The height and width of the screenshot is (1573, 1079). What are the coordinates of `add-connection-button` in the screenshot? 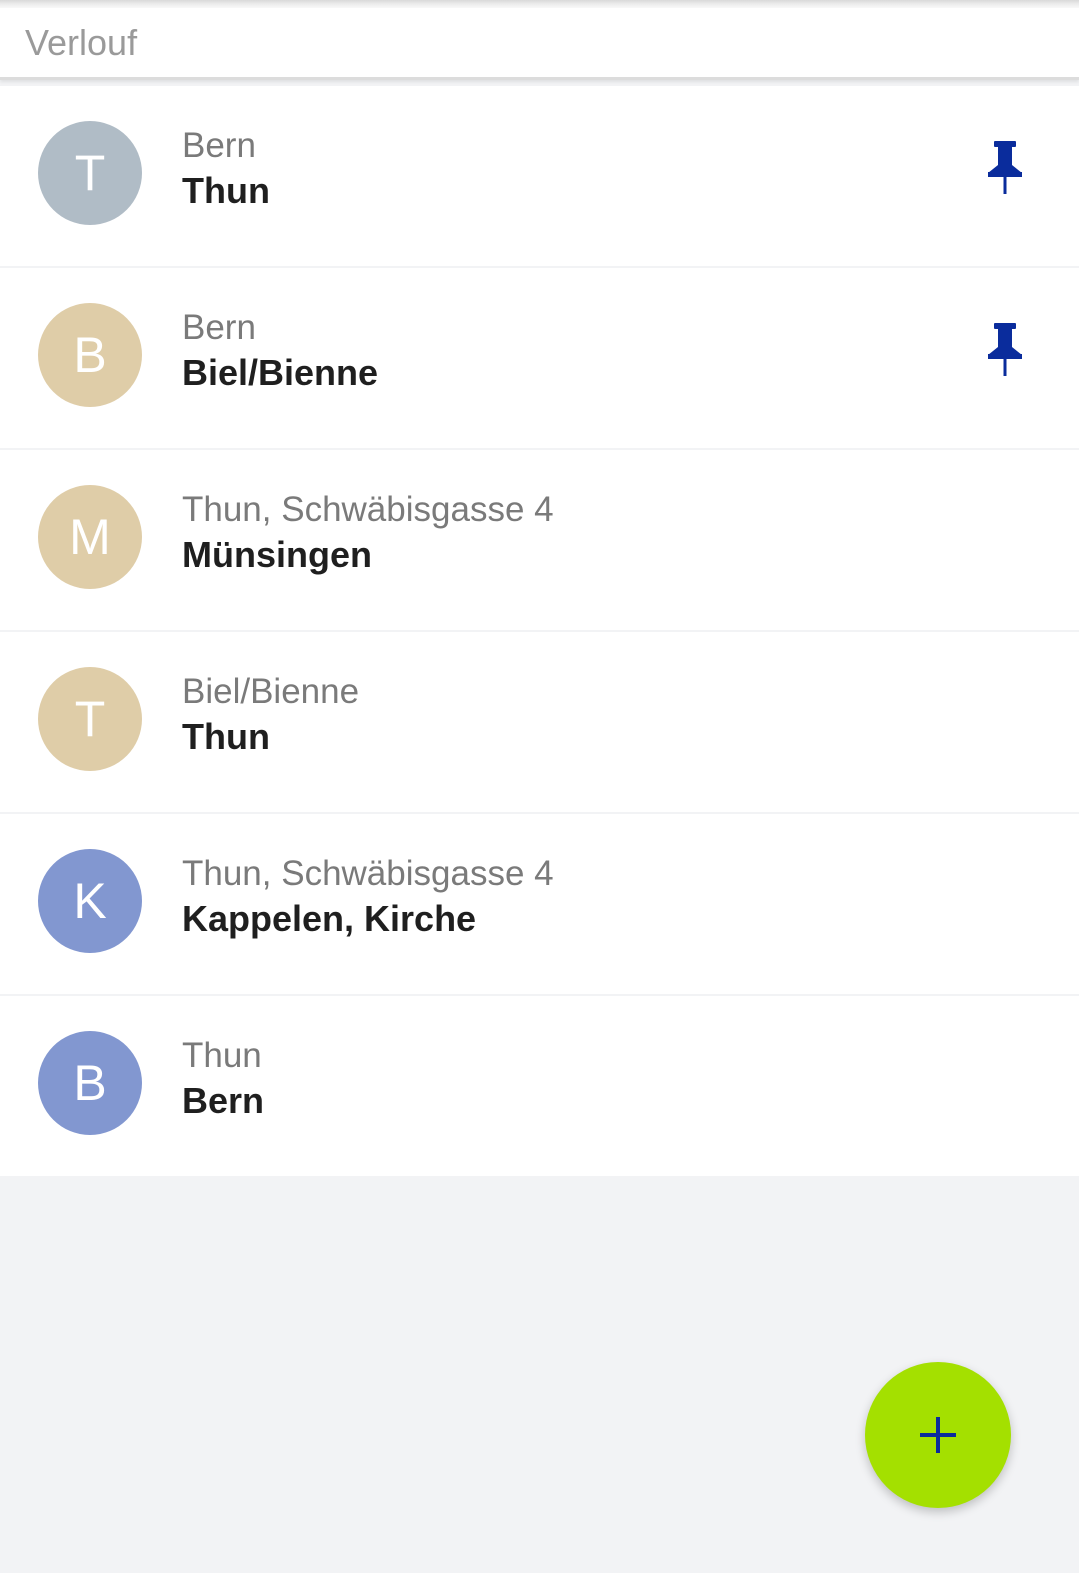 It's located at (938, 1435).